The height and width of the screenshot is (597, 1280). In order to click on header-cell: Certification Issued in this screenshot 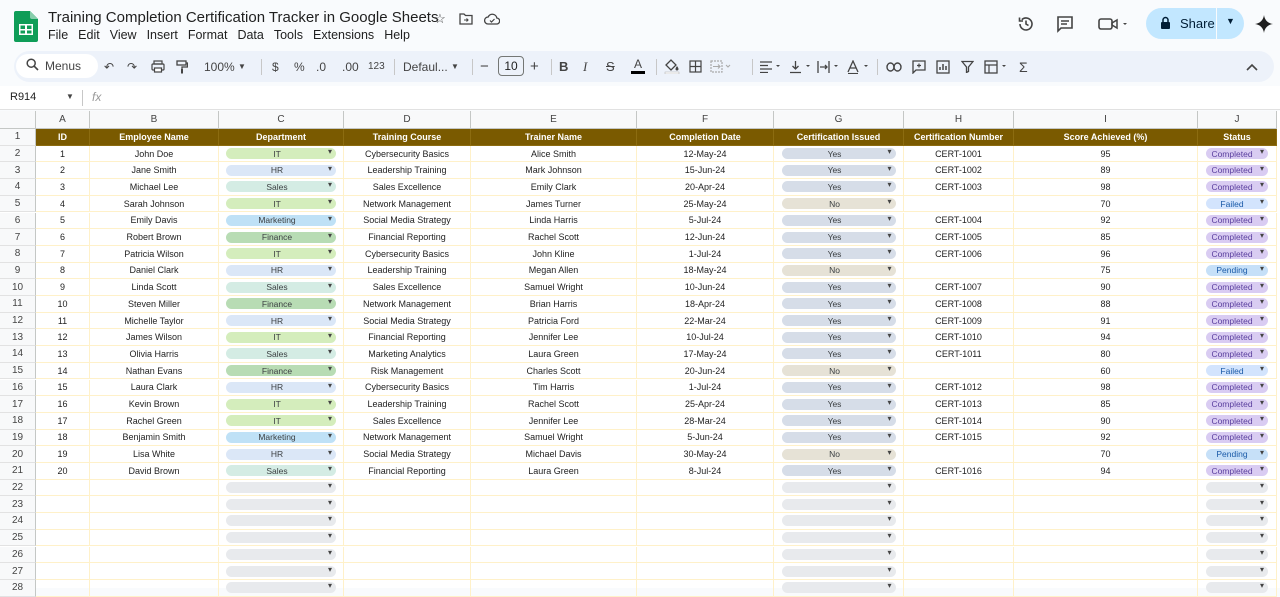, I will do `click(839, 137)`.